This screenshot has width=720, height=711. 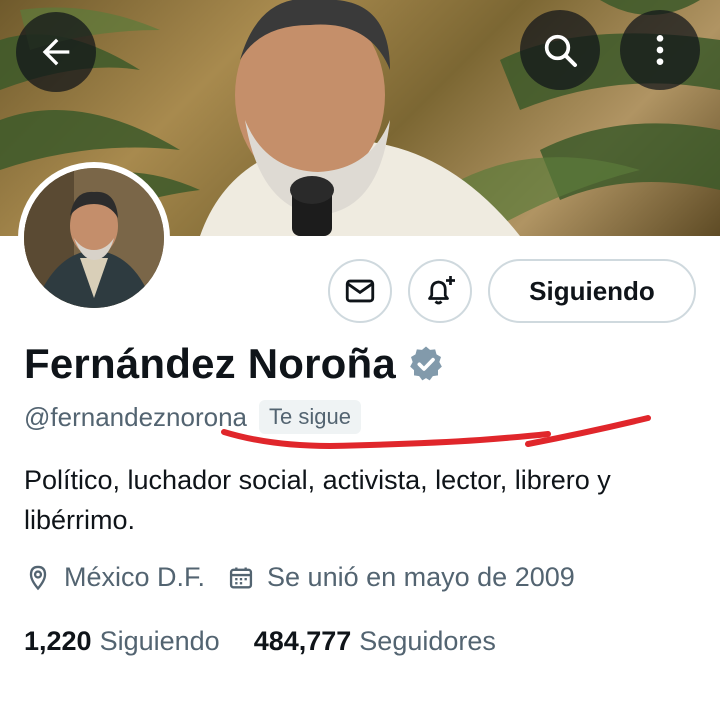 What do you see at coordinates (159, 641) in the screenshot?
I see `following-label: Siguiendo` at bounding box center [159, 641].